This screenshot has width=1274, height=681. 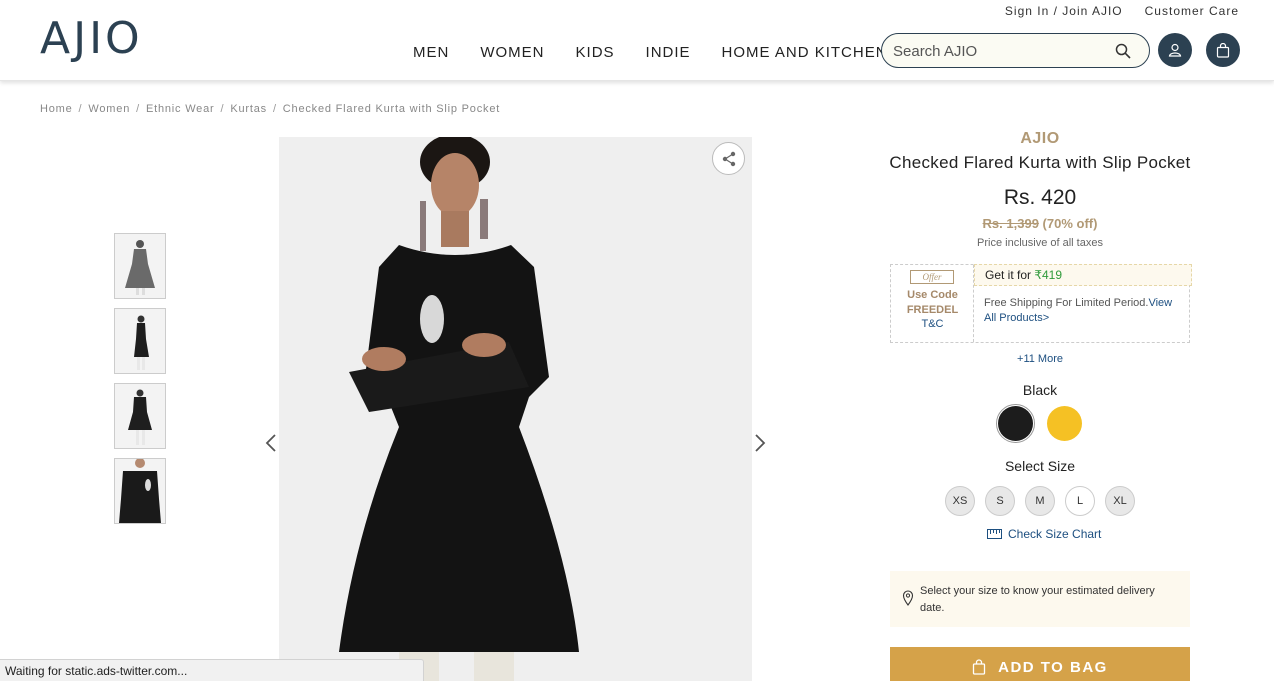 What do you see at coordinates (91, 39) in the screenshot?
I see `ajio-logo: AJIO` at bounding box center [91, 39].